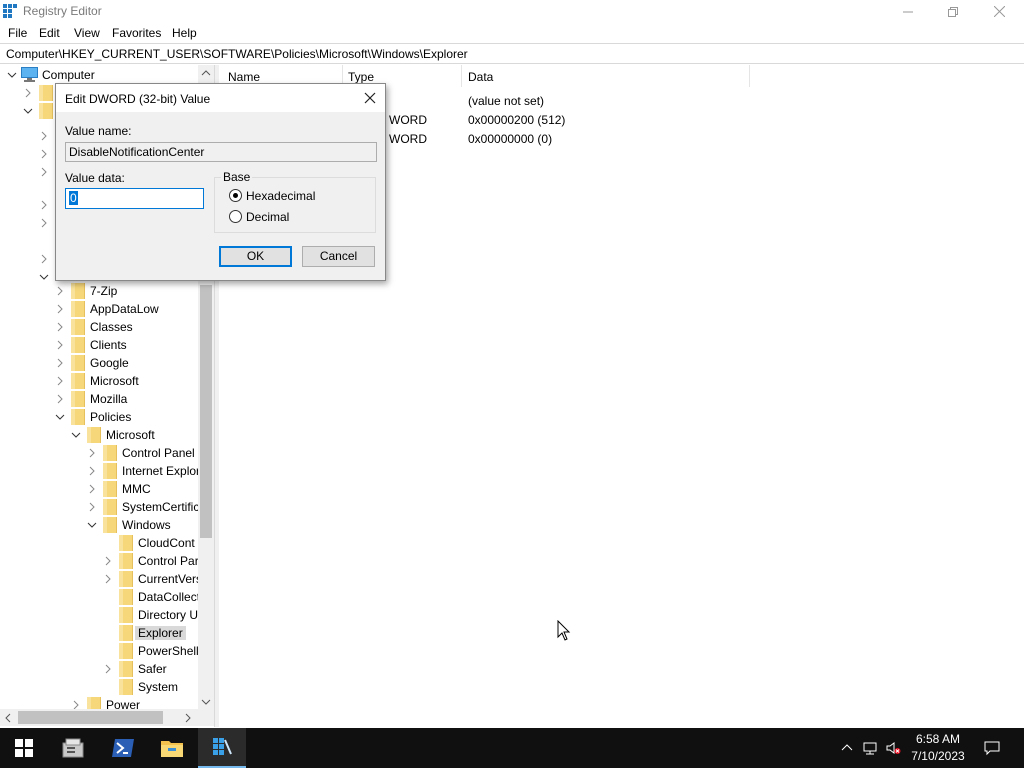 This screenshot has width=1024, height=768. What do you see at coordinates (136, 33) in the screenshot?
I see `menu-favorites: Favorites` at bounding box center [136, 33].